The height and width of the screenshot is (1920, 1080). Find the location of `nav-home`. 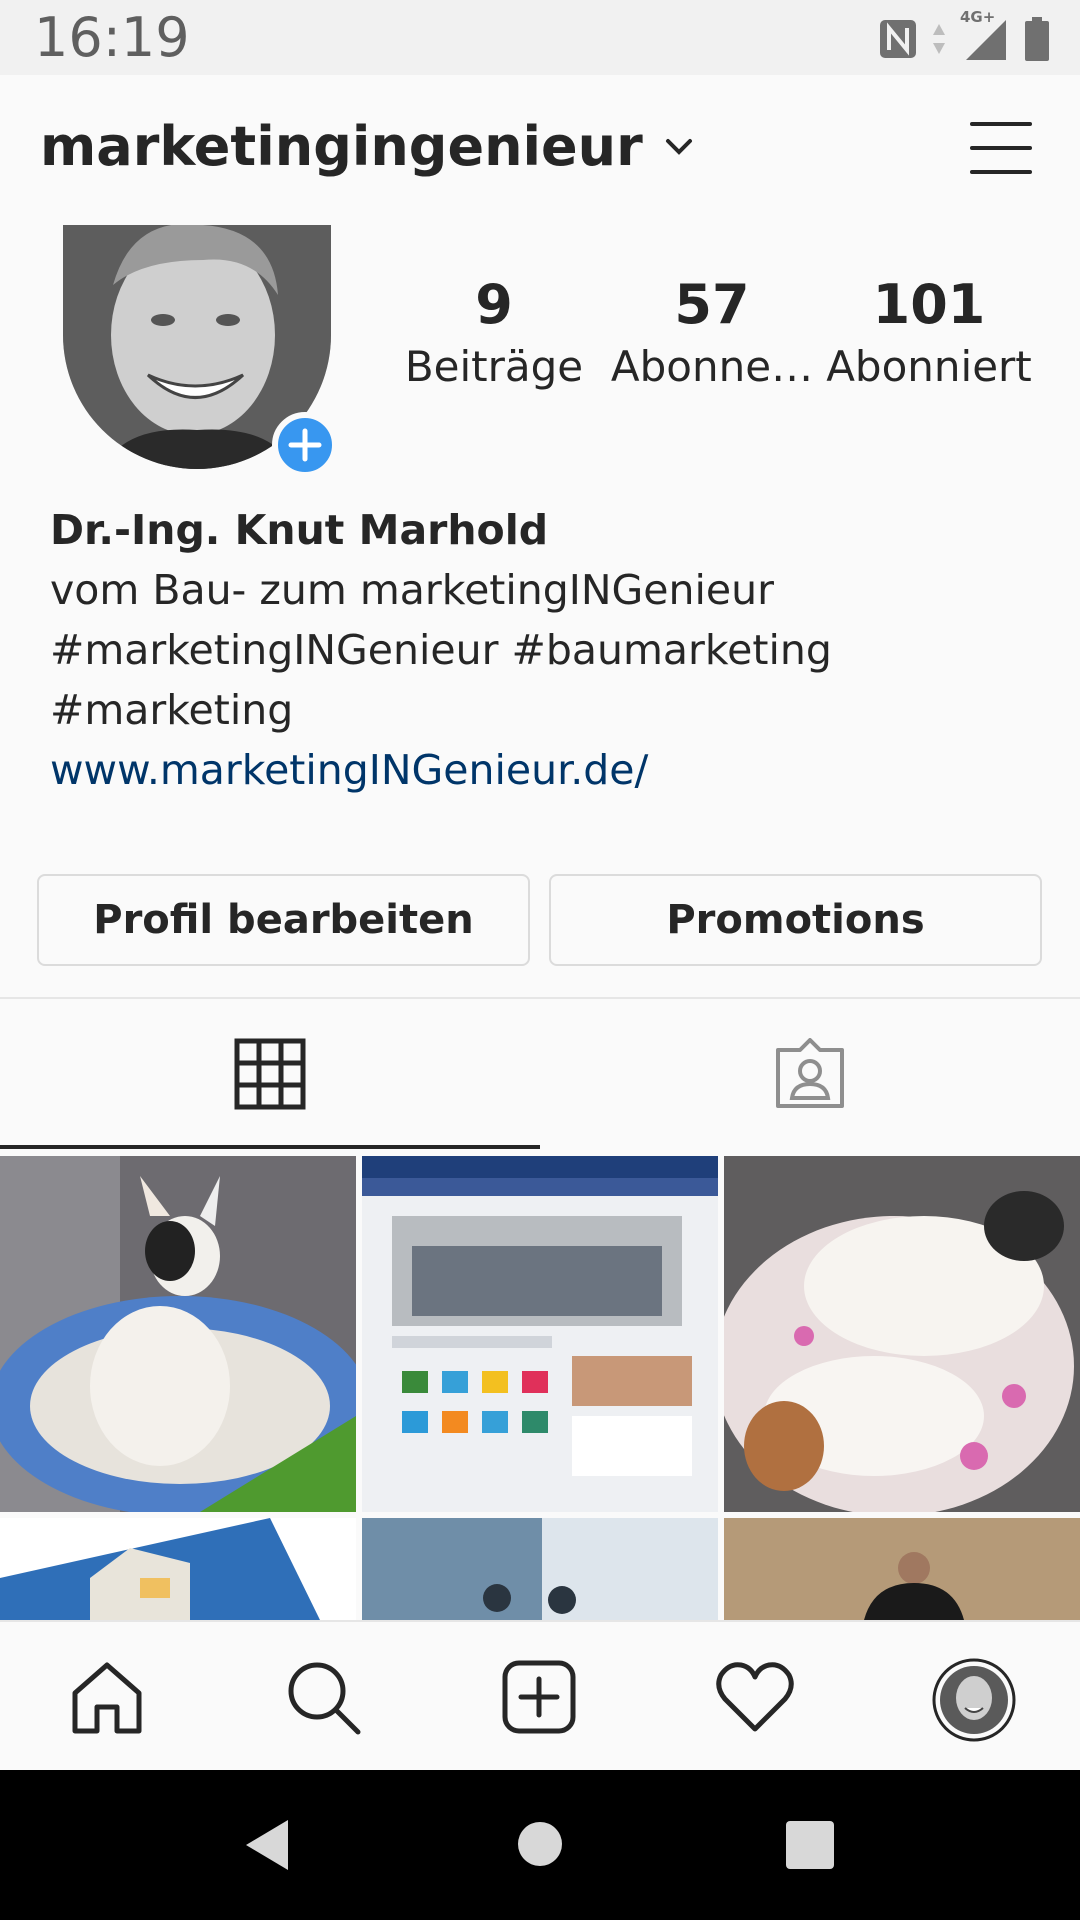

nav-home is located at coordinates (107, 1697).